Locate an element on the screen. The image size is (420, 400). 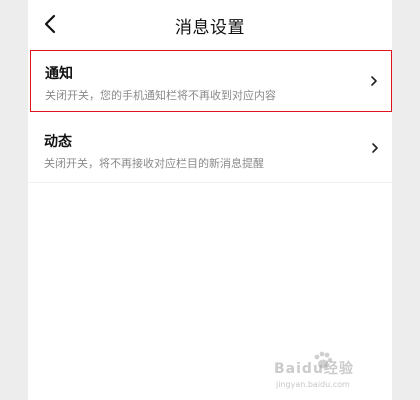
top-bar: 消息设置 is located at coordinates (210, 25).